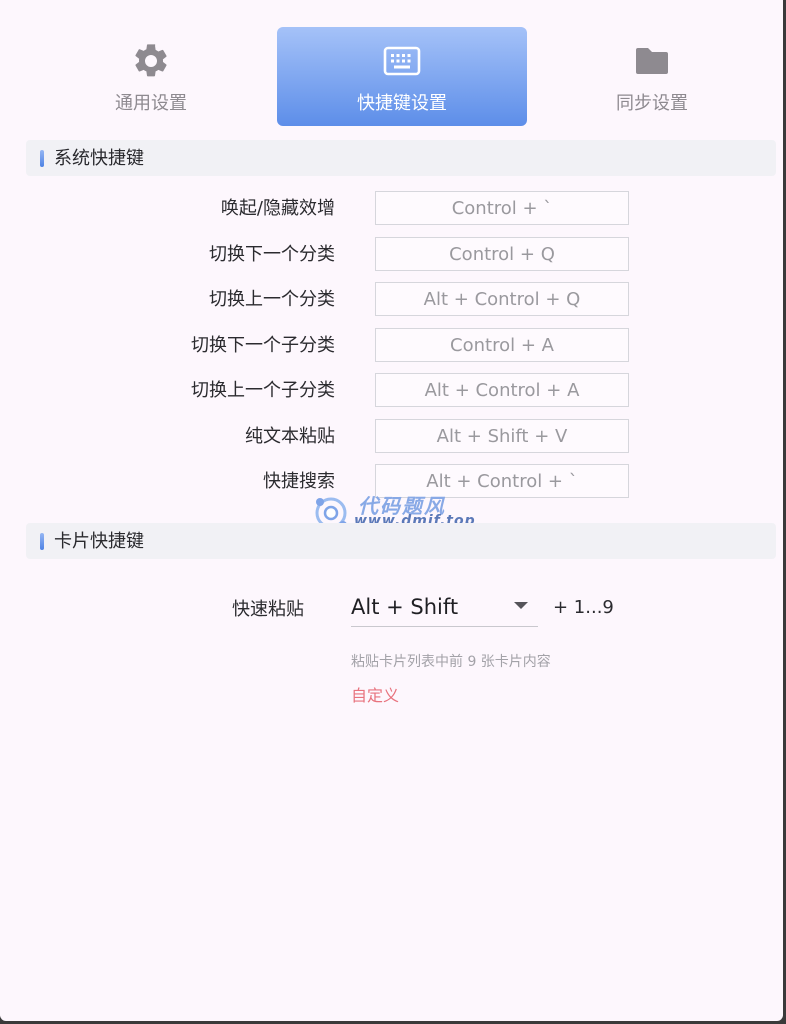 This screenshot has width=786, height=1024. What do you see at coordinates (99, 158) in the screenshot?
I see `section-title: 系统快捷键` at bounding box center [99, 158].